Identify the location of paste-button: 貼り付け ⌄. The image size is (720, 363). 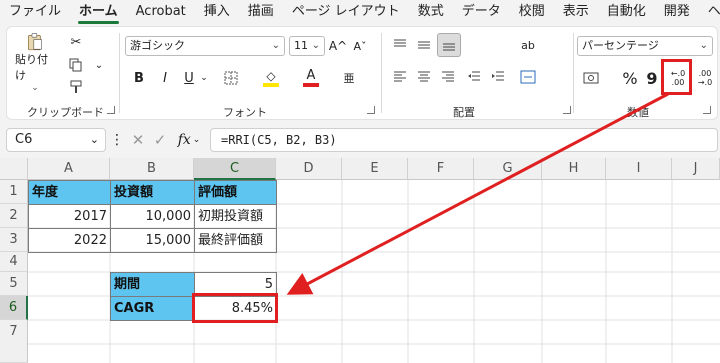
(35, 63).